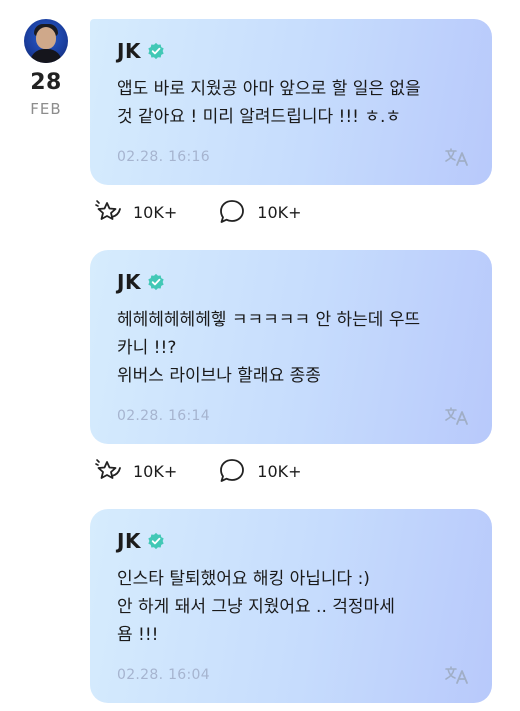  I want to click on post-timestamp: 02.28. 16:16, so click(163, 157).